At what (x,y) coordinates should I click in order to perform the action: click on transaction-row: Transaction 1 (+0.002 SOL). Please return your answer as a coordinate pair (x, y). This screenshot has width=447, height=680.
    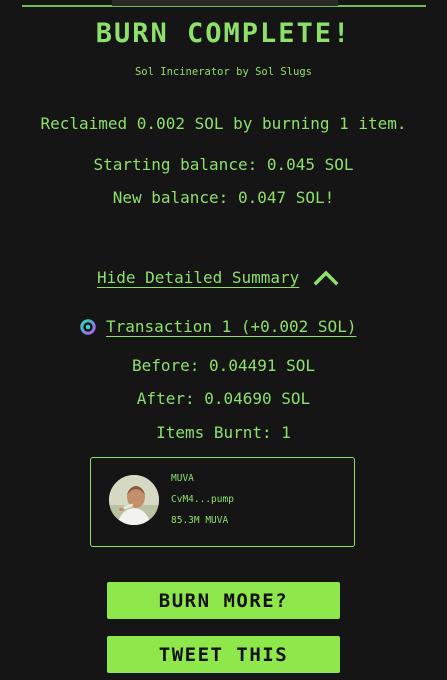
    Looking at the image, I should click on (218, 326).